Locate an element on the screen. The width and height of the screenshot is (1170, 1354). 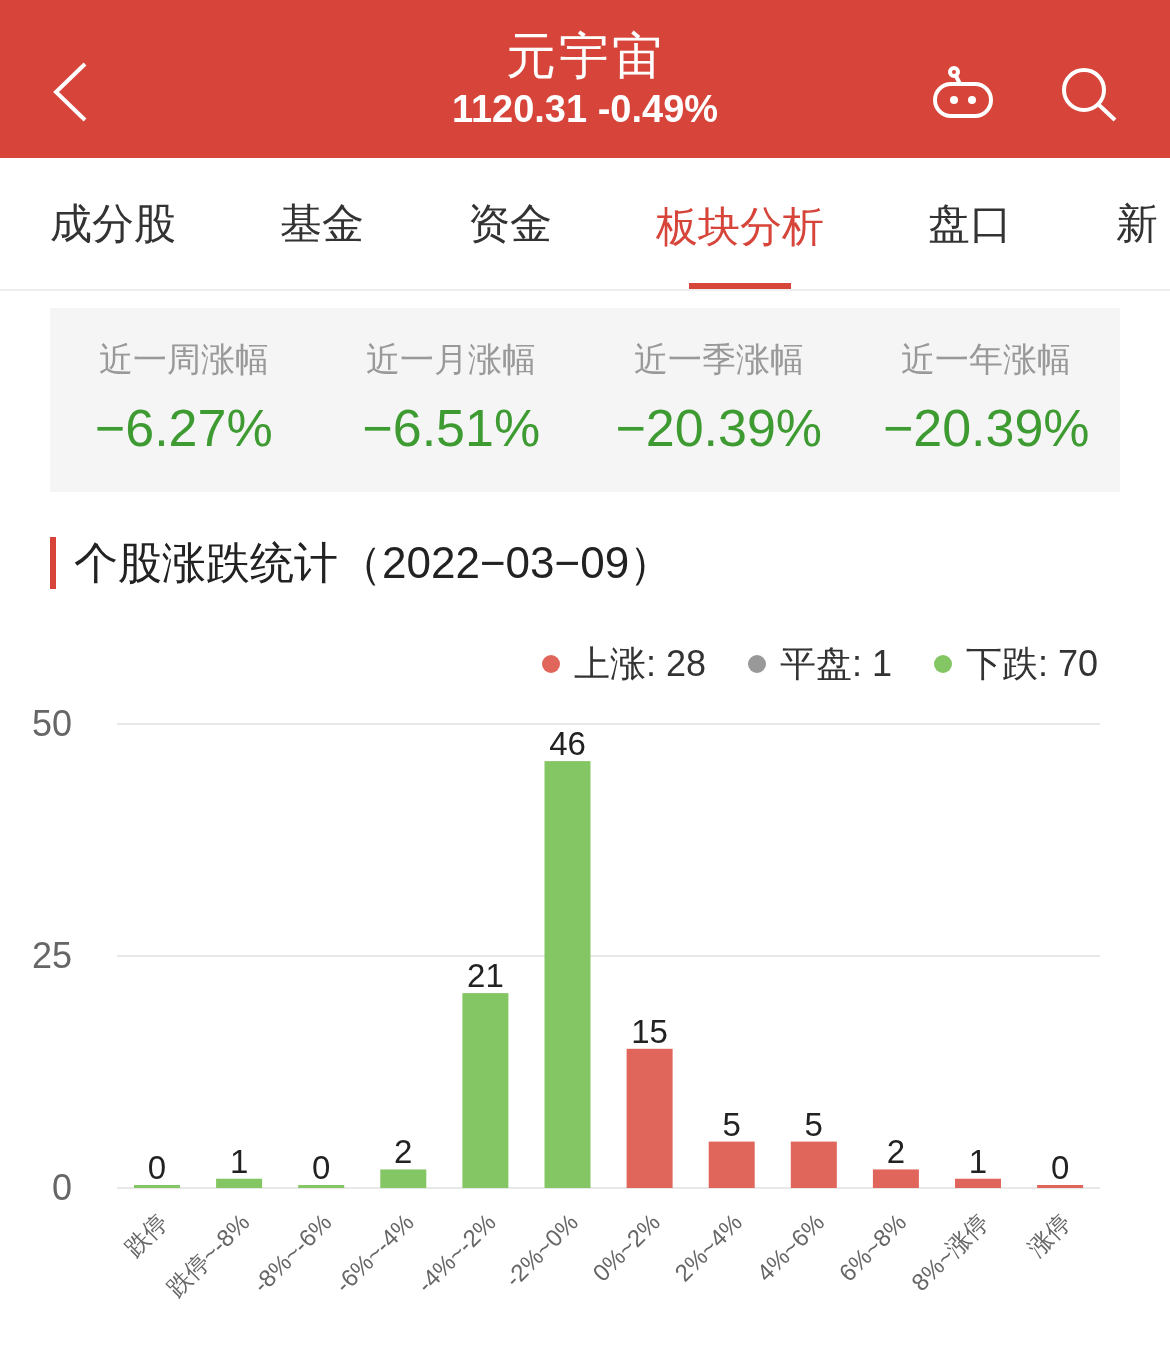
stat-label: 近一月涨幅 is located at coordinates (451, 359).